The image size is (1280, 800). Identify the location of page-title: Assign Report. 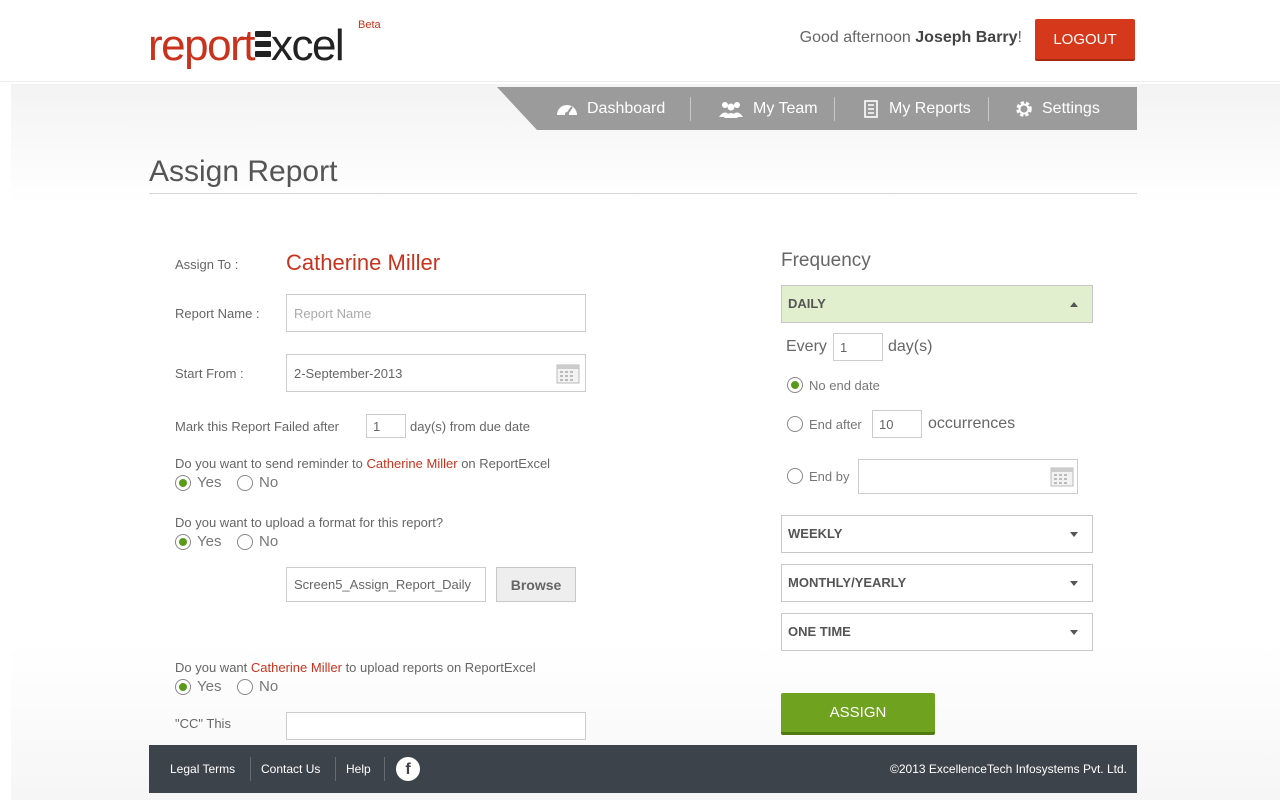
(243, 171).